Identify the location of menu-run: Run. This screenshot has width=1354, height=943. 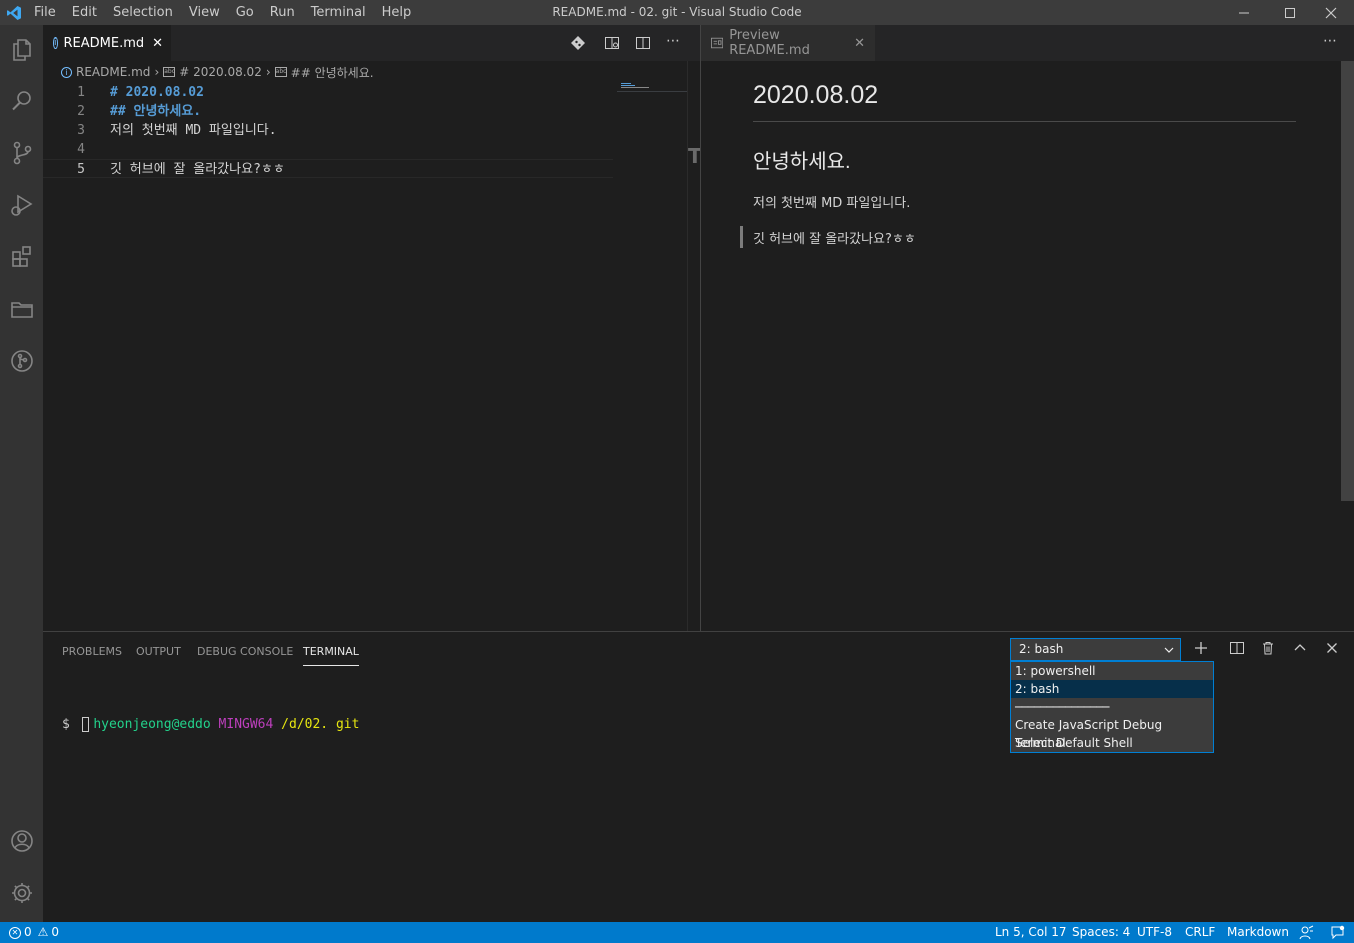
(282, 12).